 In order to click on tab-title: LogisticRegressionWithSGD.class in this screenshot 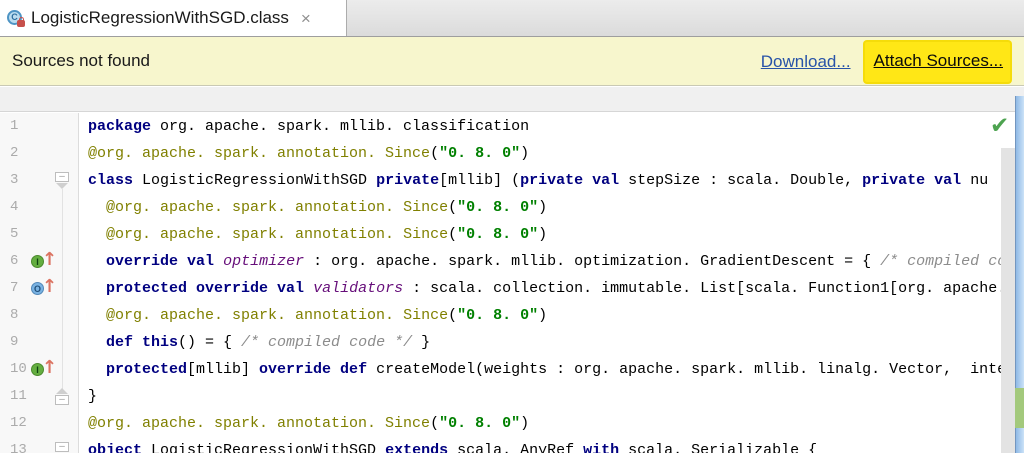, I will do `click(160, 17)`.